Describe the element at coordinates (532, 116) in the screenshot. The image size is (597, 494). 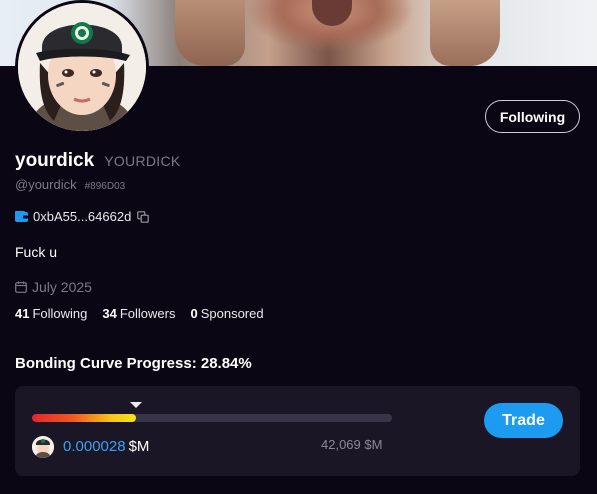
I see `following-button: Following` at that location.